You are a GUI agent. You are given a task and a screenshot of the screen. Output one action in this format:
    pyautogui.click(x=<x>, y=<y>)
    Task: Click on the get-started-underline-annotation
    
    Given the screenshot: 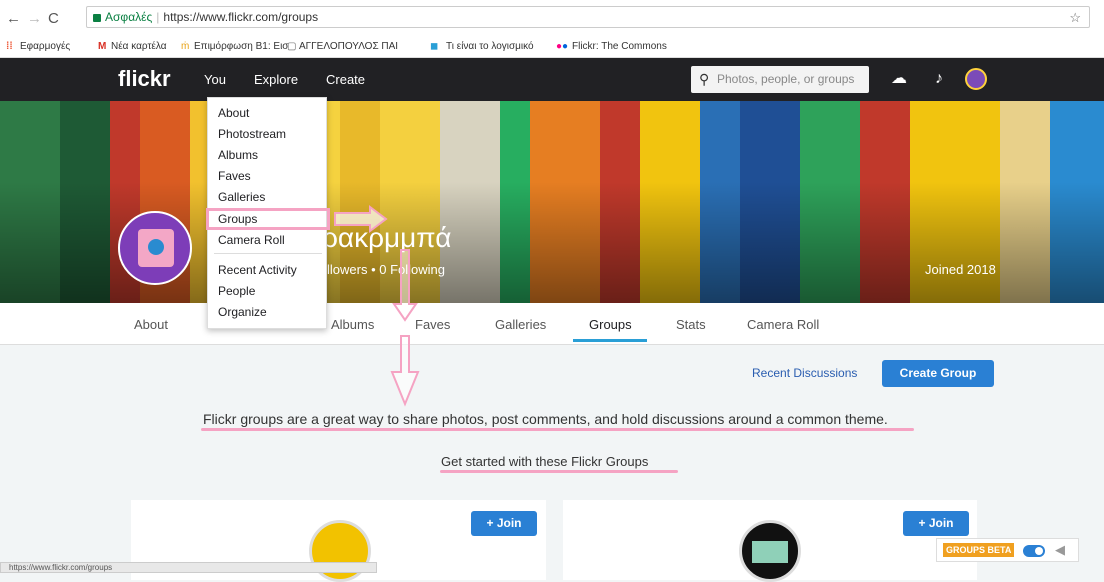 What is the action you would take?
    pyautogui.click(x=559, y=471)
    